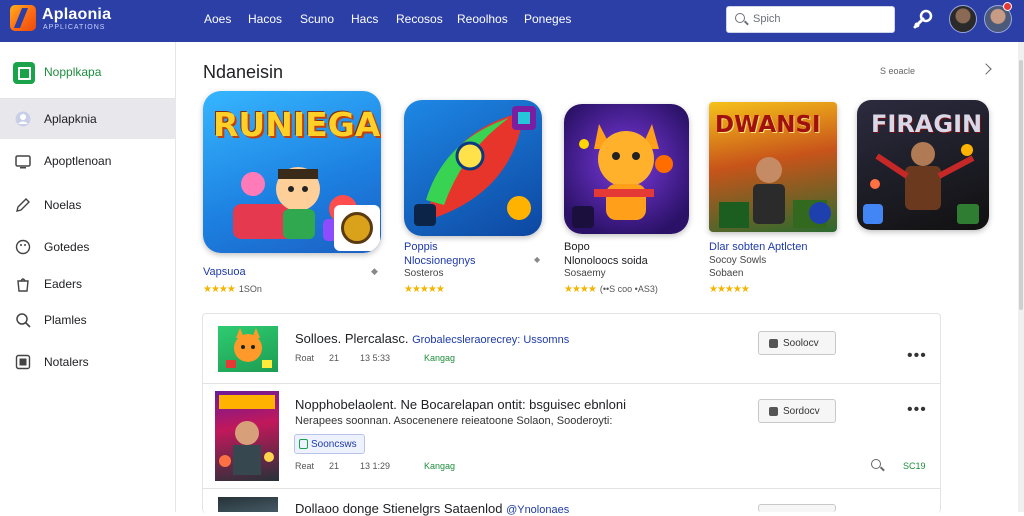 Image resolution: width=1024 pixels, height=516 pixels. What do you see at coordinates (67, 247) in the screenshot?
I see `sidebar-item-label: Gotedes` at bounding box center [67, 247].